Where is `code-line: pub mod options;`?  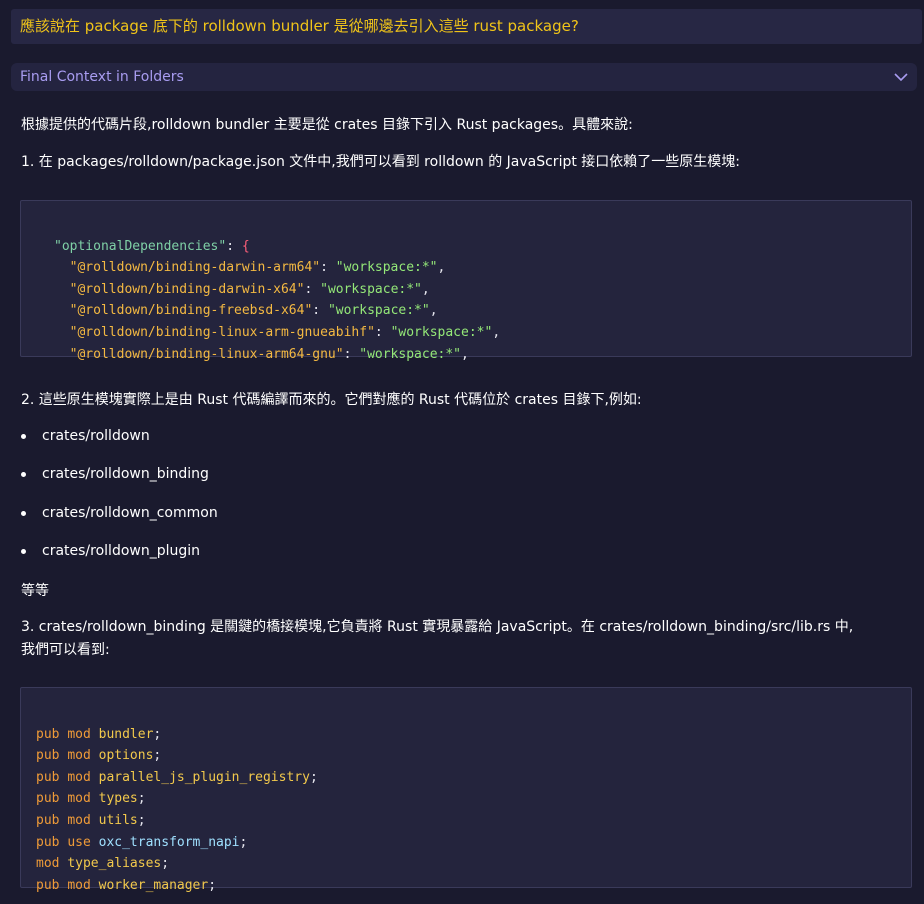
code-line: pub mod options; is located at coordinates (99, 756).